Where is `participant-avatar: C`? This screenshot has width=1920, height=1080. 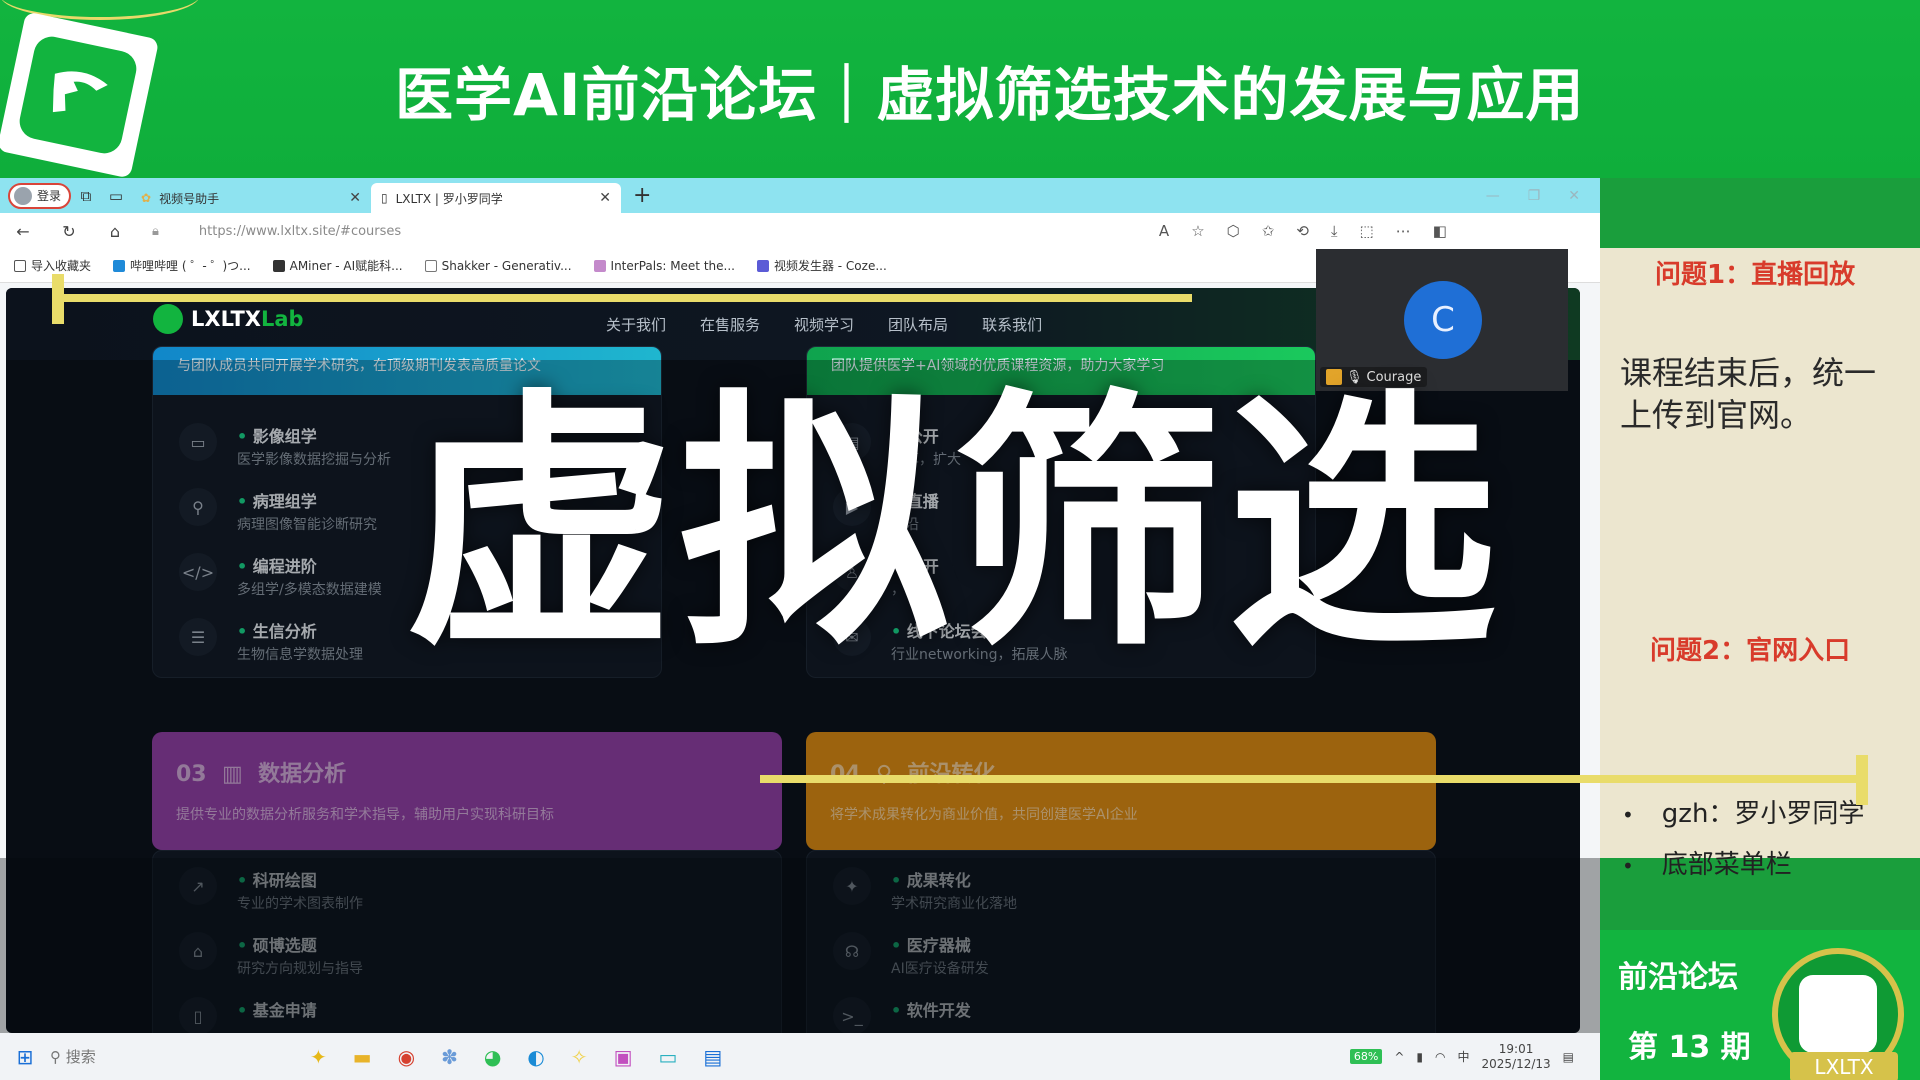
participant-avatar: C is located at coordinates (1443, 320).